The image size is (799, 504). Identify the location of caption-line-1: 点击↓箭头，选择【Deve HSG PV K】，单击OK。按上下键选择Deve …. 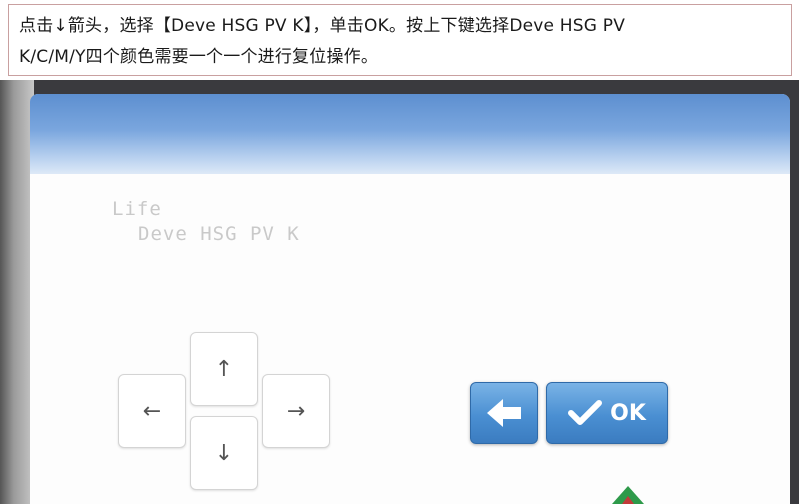
(322, 26).